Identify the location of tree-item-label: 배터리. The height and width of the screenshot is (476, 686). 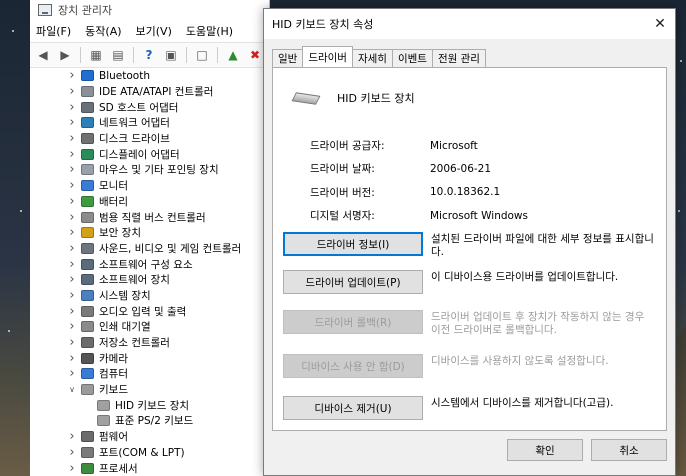
(113, 201).